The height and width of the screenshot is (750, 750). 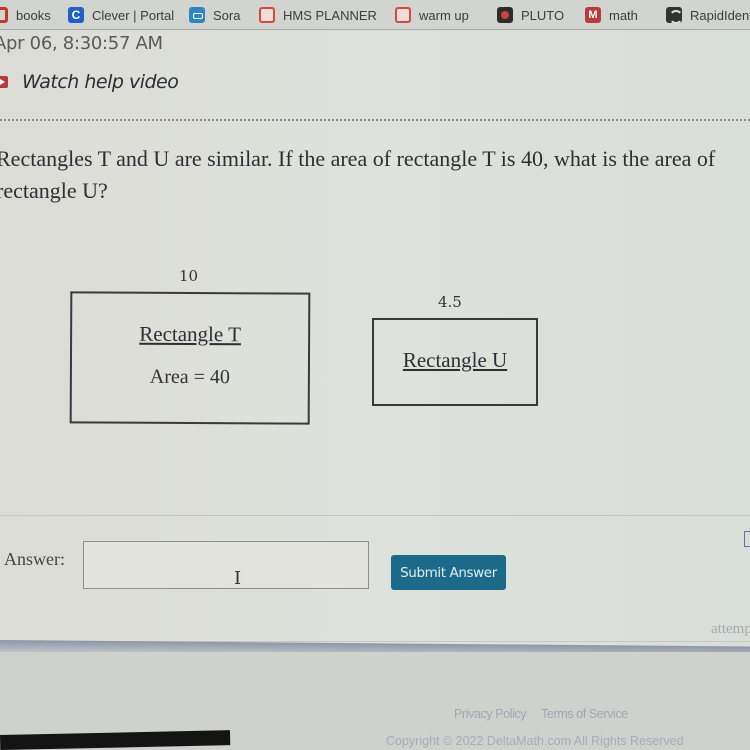 I want to click on bookmark-clever-portal: C Clever | Portal, so click(x=121, y=15).